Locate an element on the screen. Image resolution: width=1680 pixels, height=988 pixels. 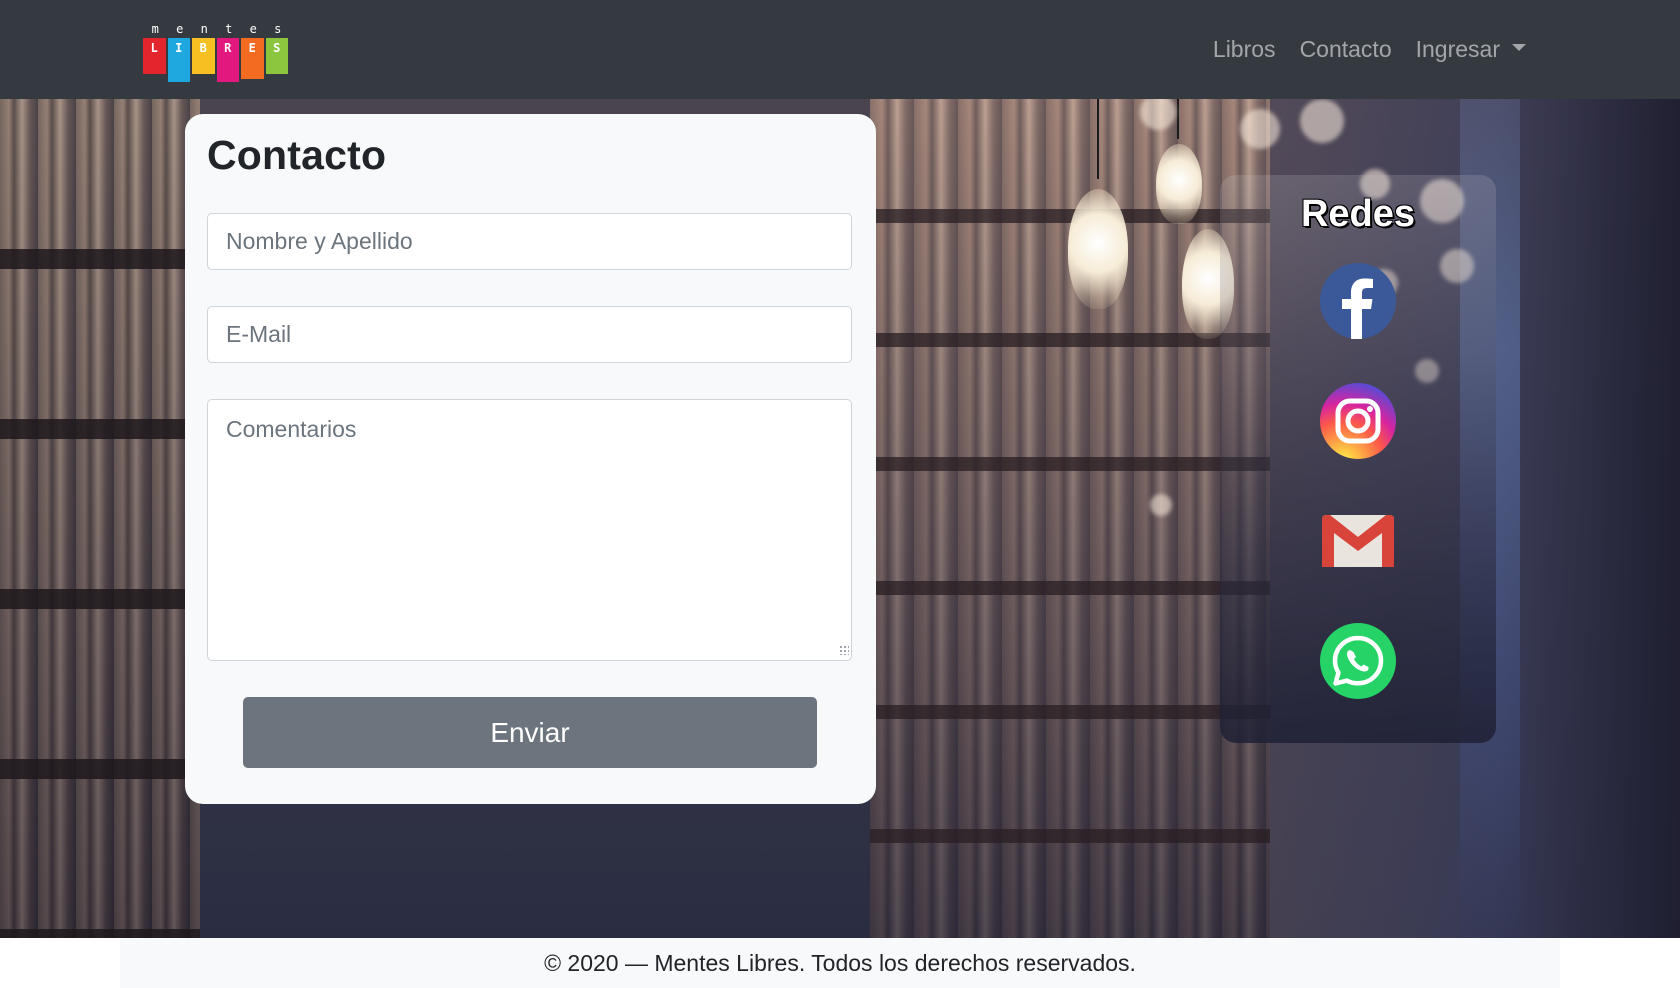
gmail-icon is located at coordinates (1358, 541).